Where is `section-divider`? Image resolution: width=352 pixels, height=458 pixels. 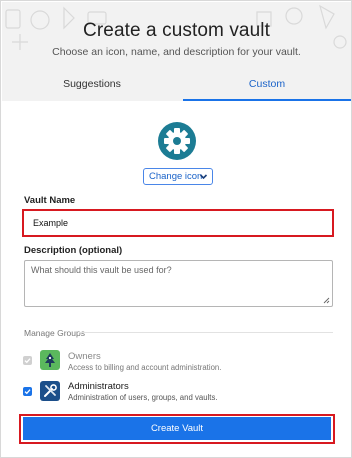 section-divider is located at coordinates (206, 332).